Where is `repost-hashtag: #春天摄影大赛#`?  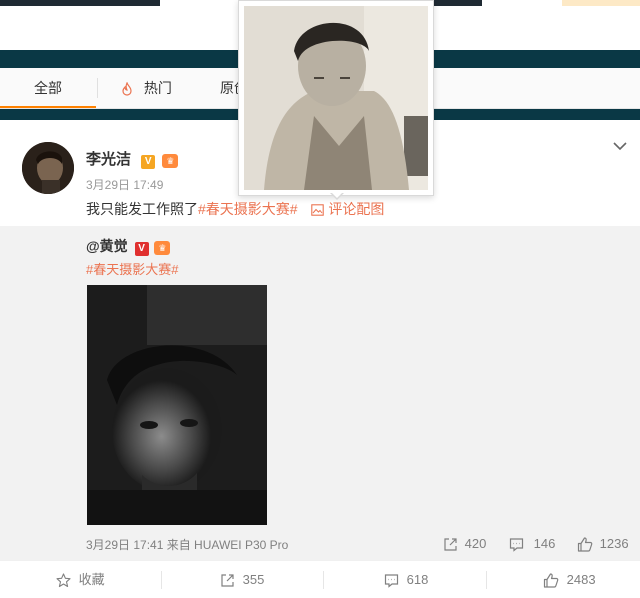
repost-hashtag: #春天摄影大赛# is located at coordinates (132, 268).